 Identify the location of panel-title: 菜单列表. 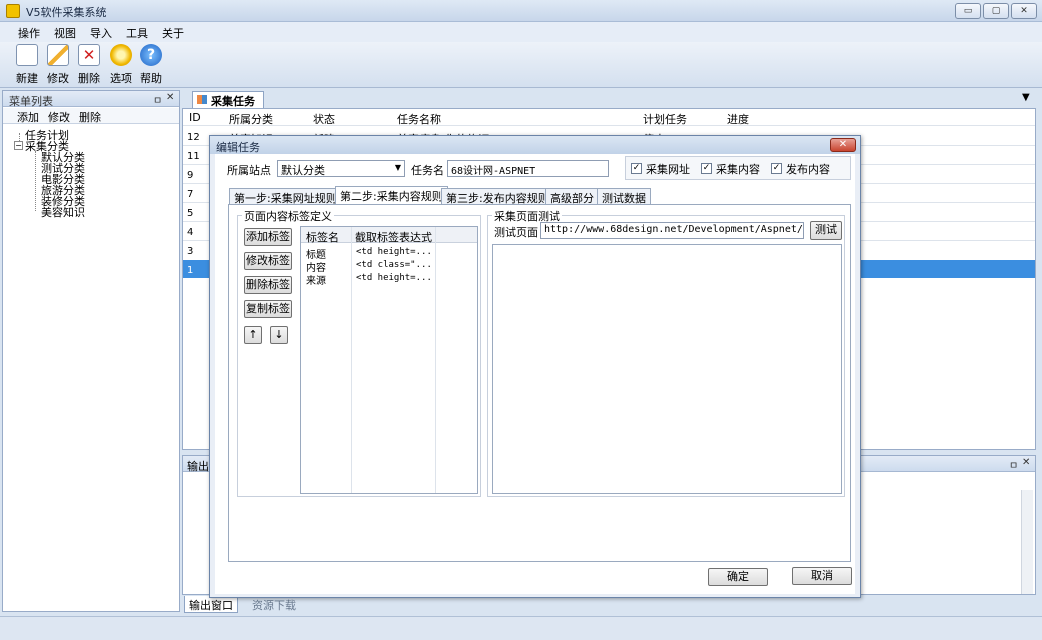
(31, 101).